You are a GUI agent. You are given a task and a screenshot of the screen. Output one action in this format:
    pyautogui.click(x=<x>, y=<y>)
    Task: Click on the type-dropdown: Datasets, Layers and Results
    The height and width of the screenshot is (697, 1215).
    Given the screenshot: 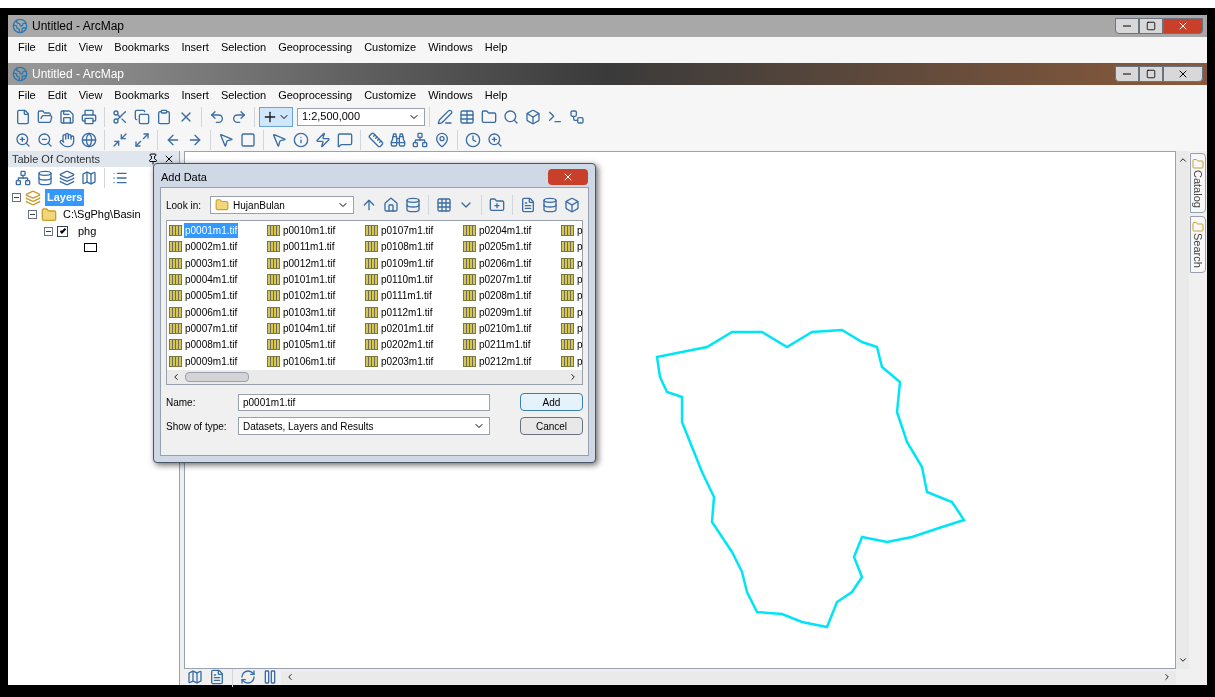 What is the action you would take?
    pyautogui.click(x=364, y=426)
    